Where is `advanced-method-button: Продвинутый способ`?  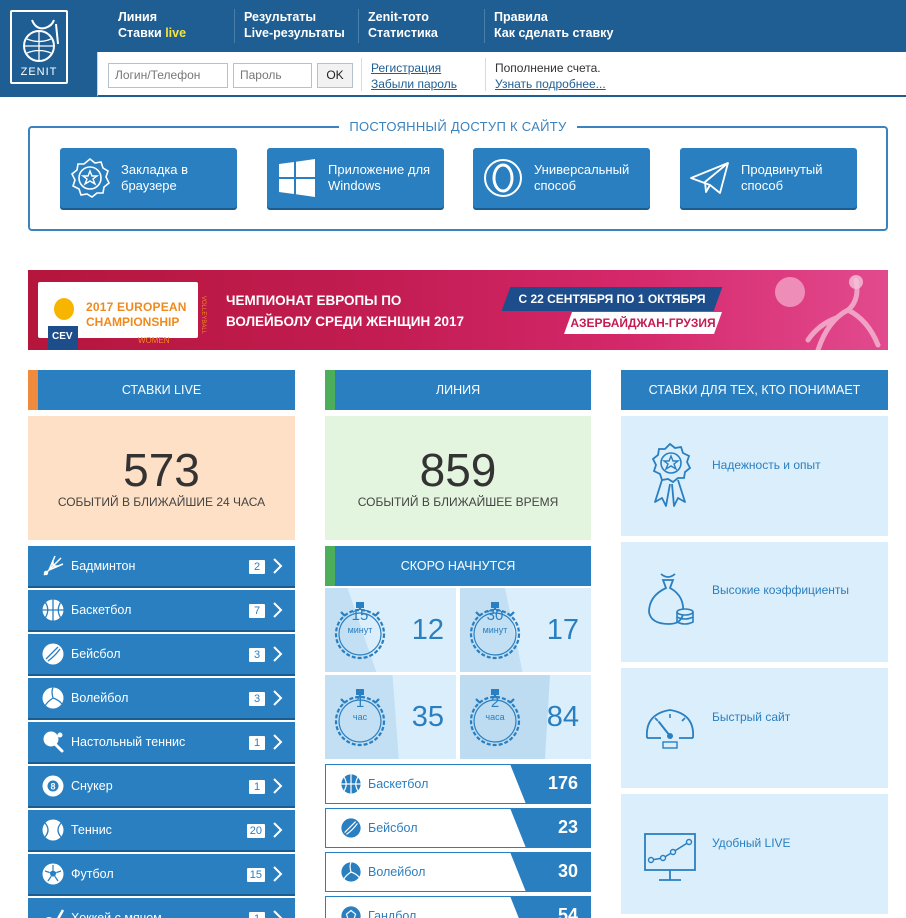
advanced-method-button: Продвинутый способ is located at coordinates (768, 178).